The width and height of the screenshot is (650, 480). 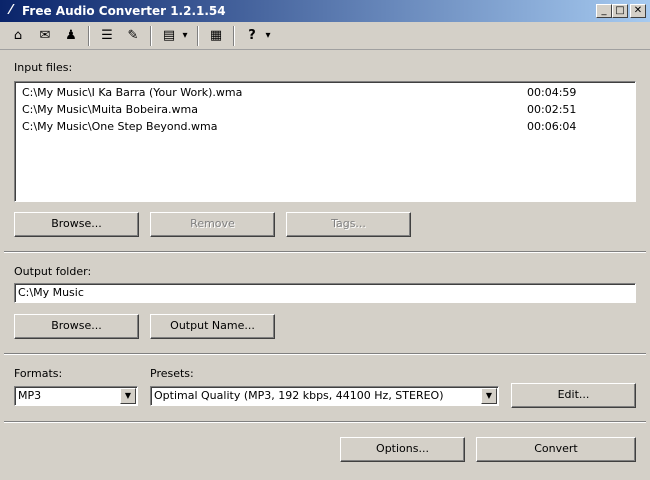 I want to click on toolbar: ⌂ ✉ ♟ ☰ ✎ ▤ ▾ ▦ ? ▾, so click(x=325, y=36).